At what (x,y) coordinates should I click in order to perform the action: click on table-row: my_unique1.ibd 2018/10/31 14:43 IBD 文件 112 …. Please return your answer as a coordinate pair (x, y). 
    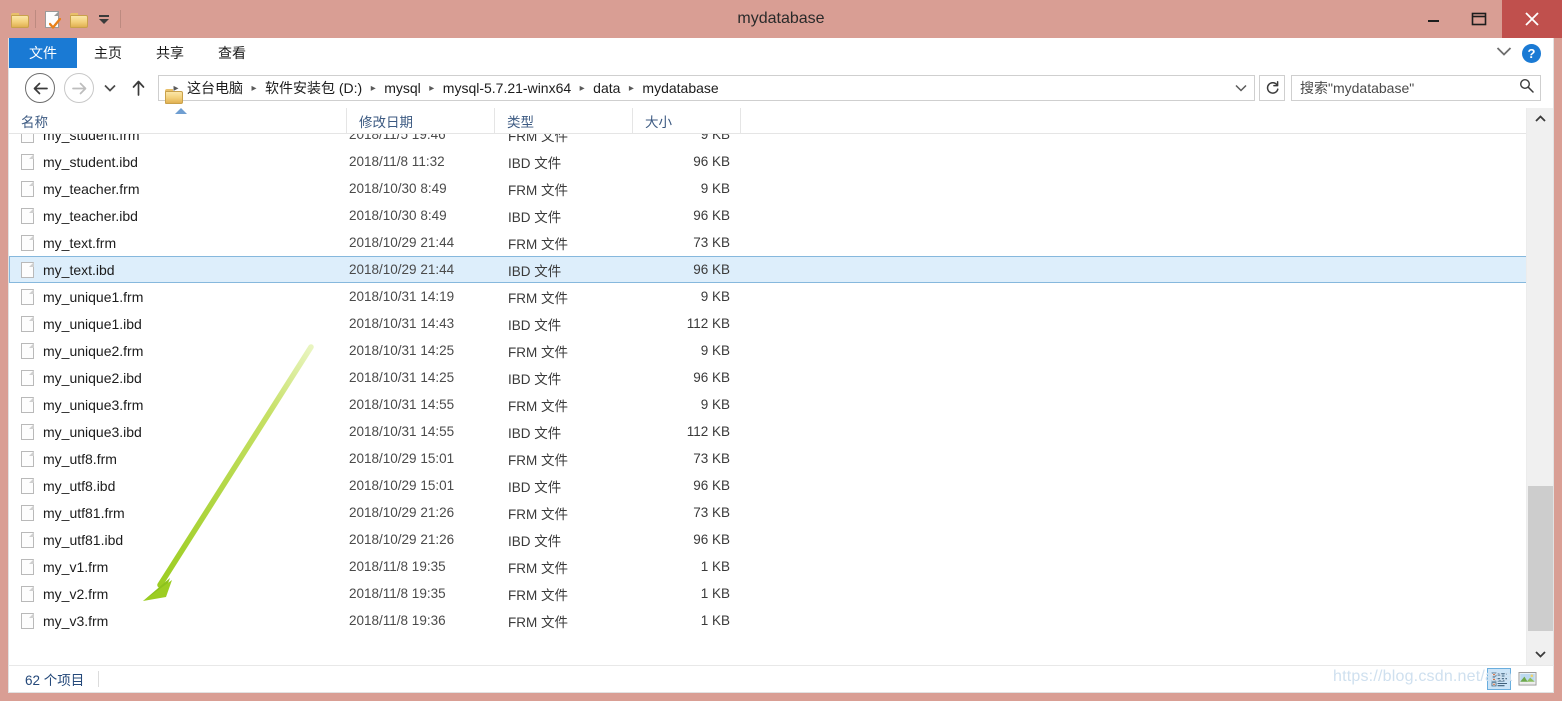
    Looking at the image, I should click on (768, 323).